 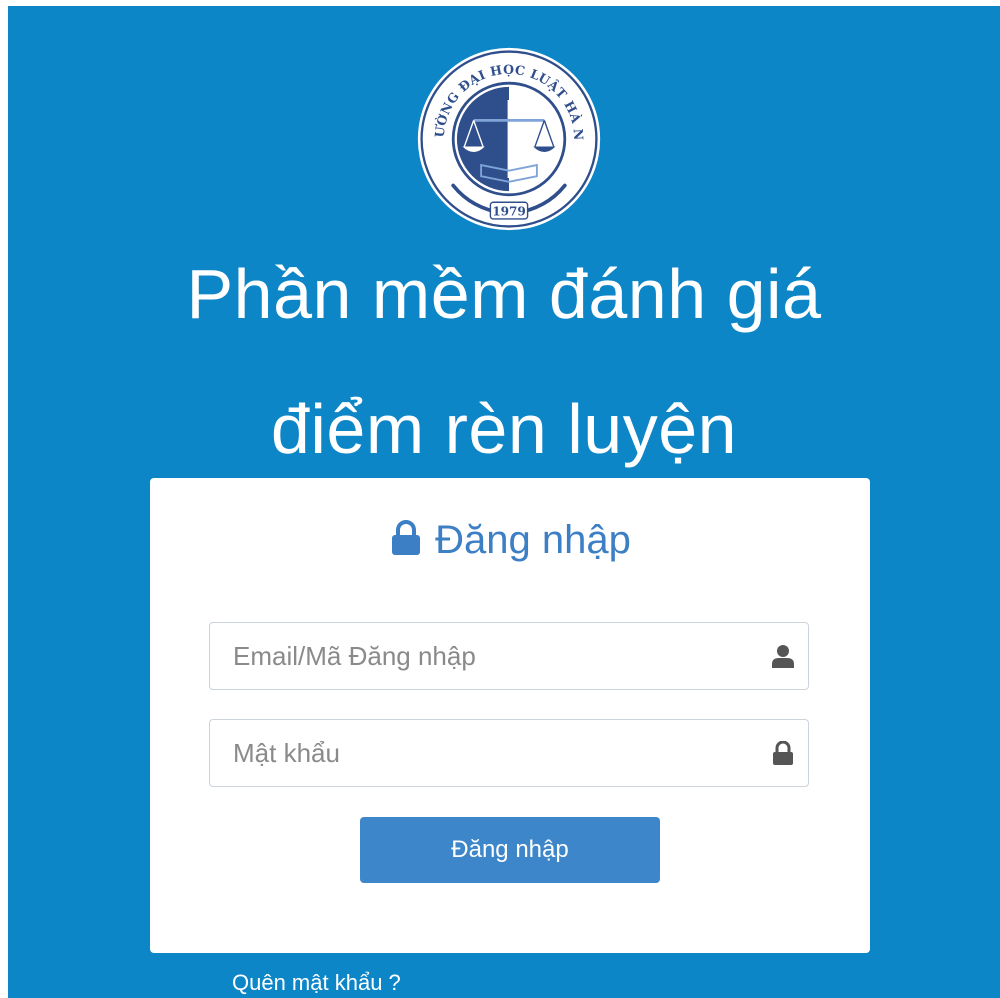 What do you see at coordinates (480, 656) in the screenshot?
I see `username-input` at bounding box center [480, 656].